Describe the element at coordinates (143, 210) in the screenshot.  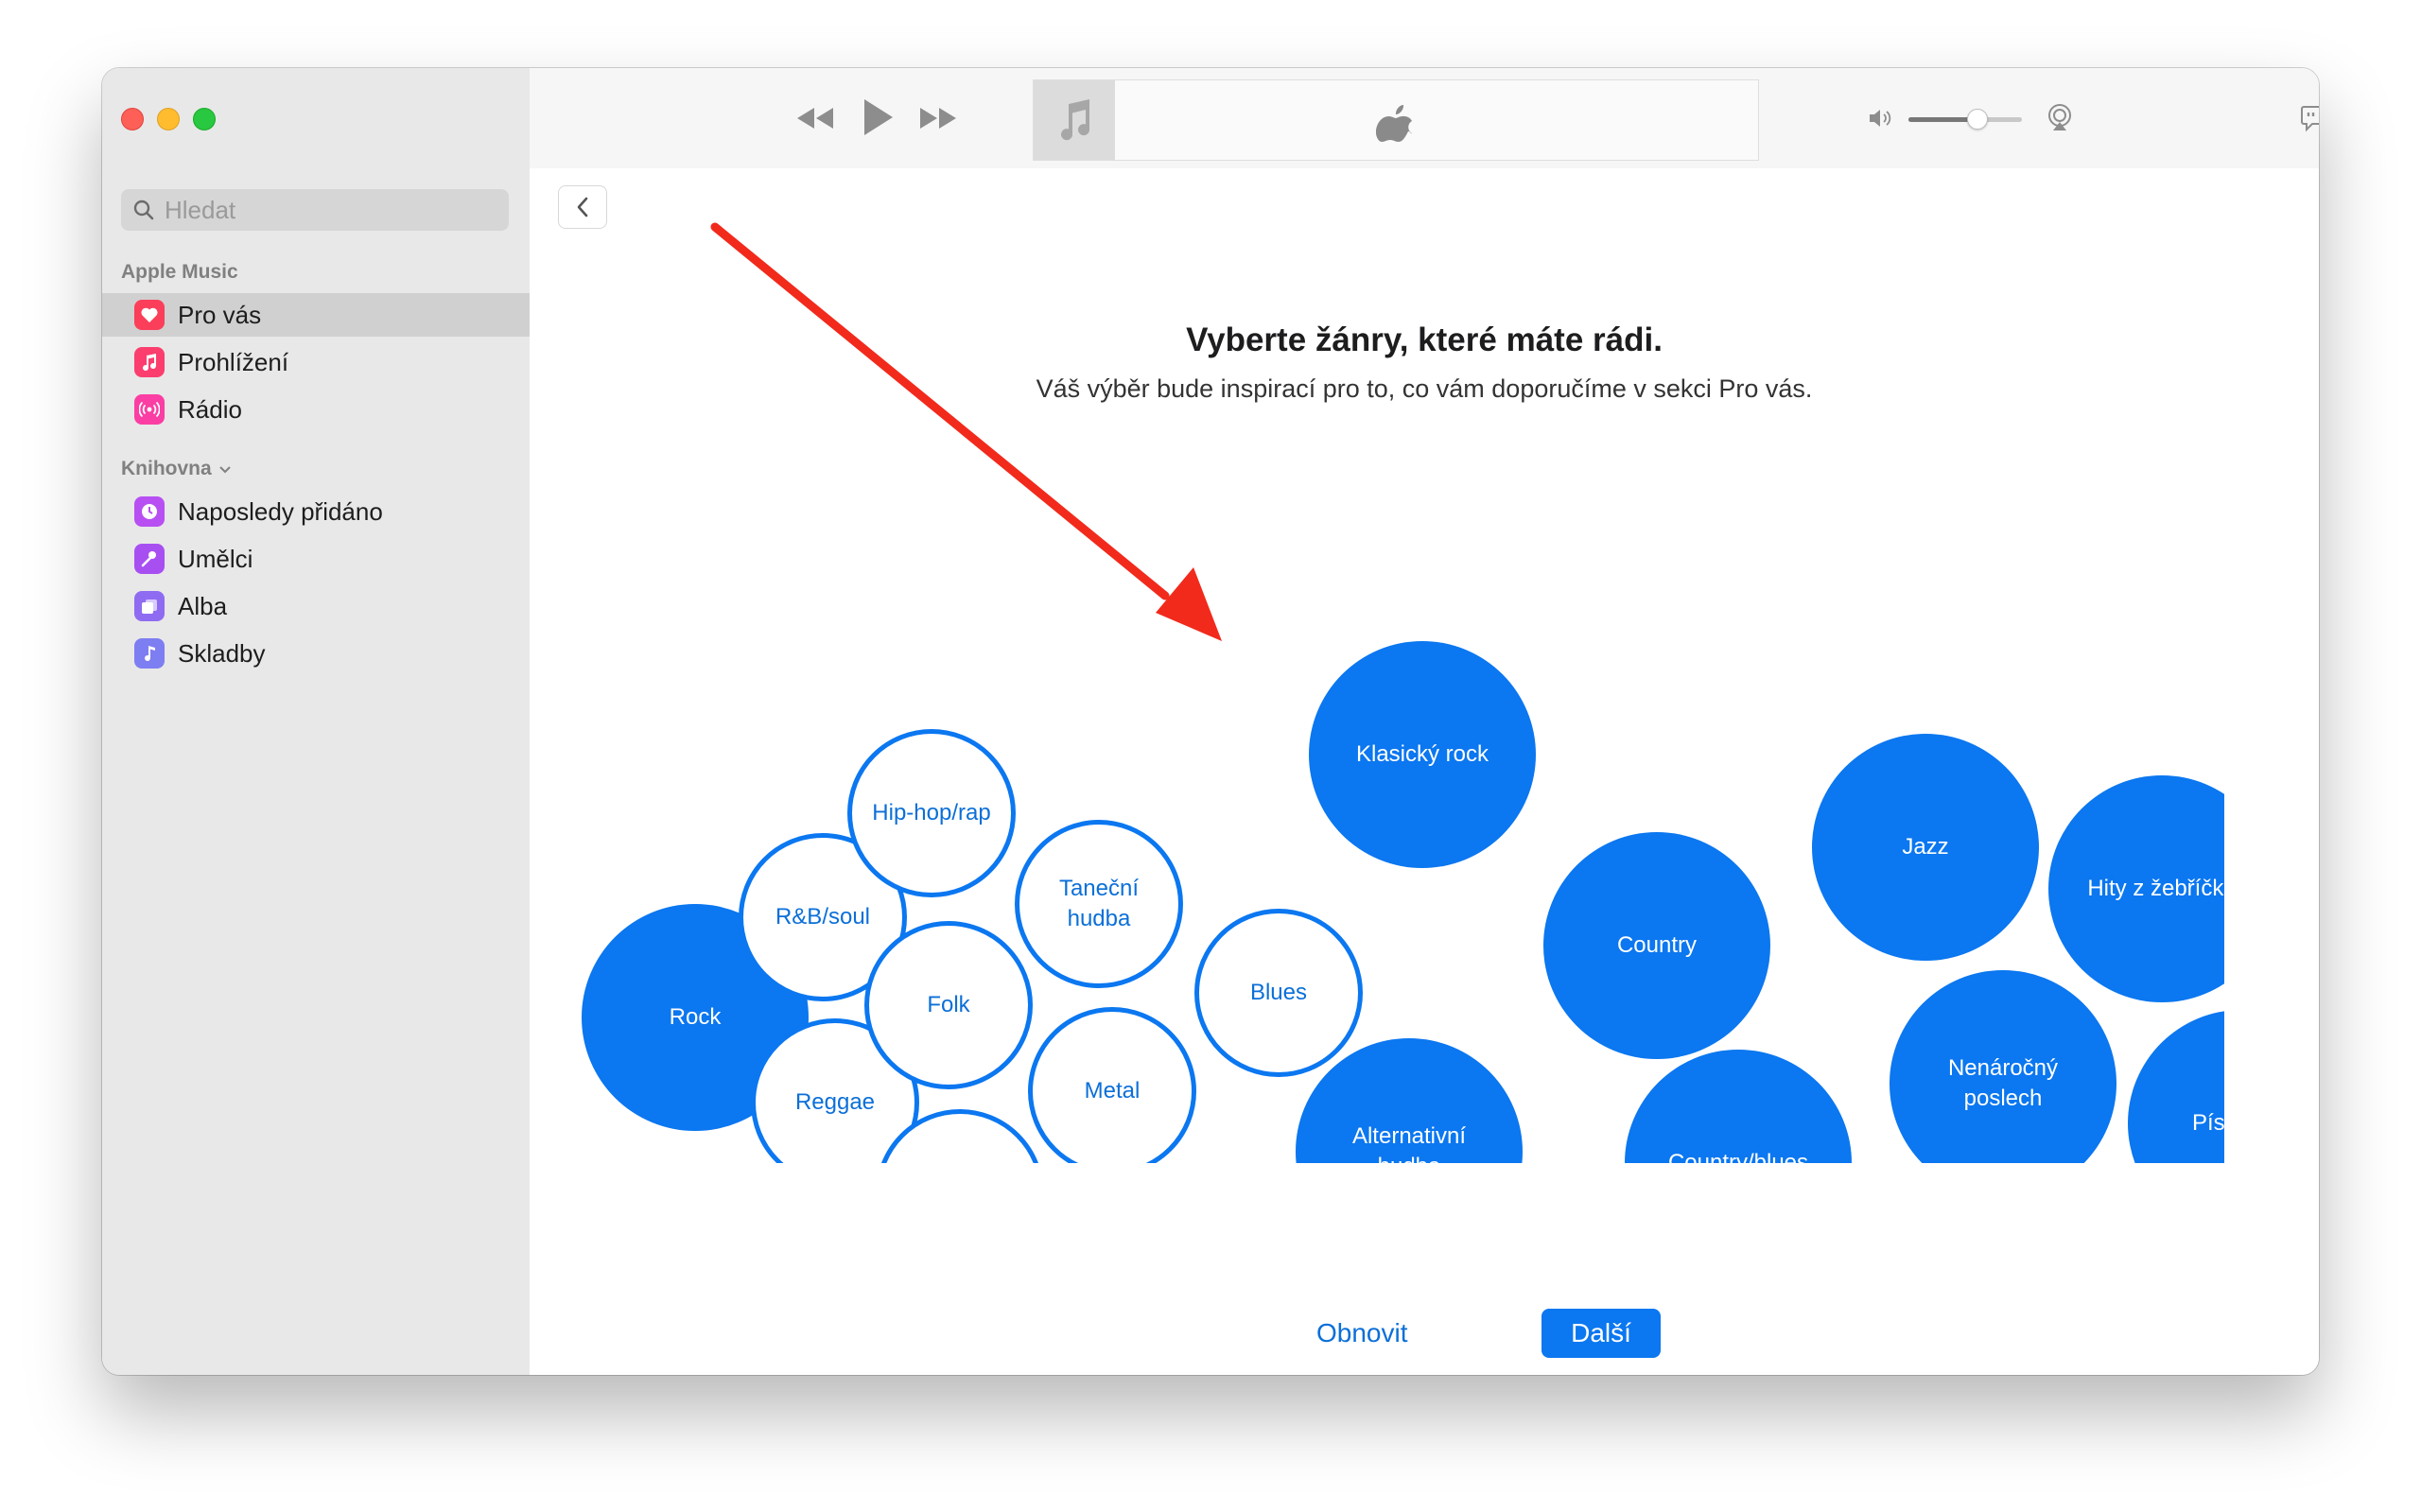
I see `search-icon` at that location.